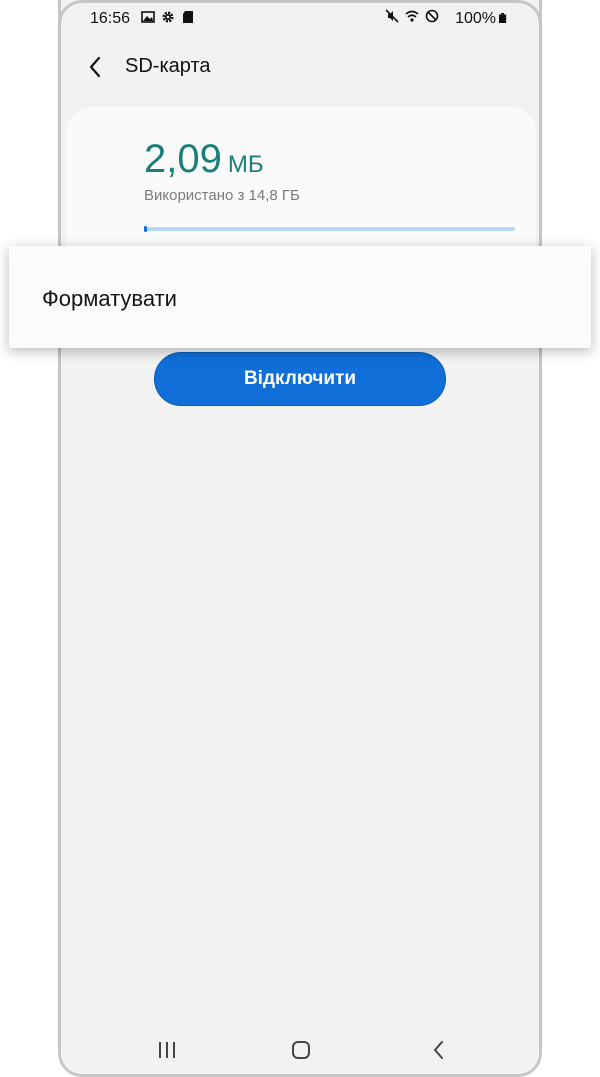 This screenshot has height=1077, width=600. What do you see at coordinates (188, 17) in the screenshot?
I see `sd-card-icon` at bounding box center [188, 17].